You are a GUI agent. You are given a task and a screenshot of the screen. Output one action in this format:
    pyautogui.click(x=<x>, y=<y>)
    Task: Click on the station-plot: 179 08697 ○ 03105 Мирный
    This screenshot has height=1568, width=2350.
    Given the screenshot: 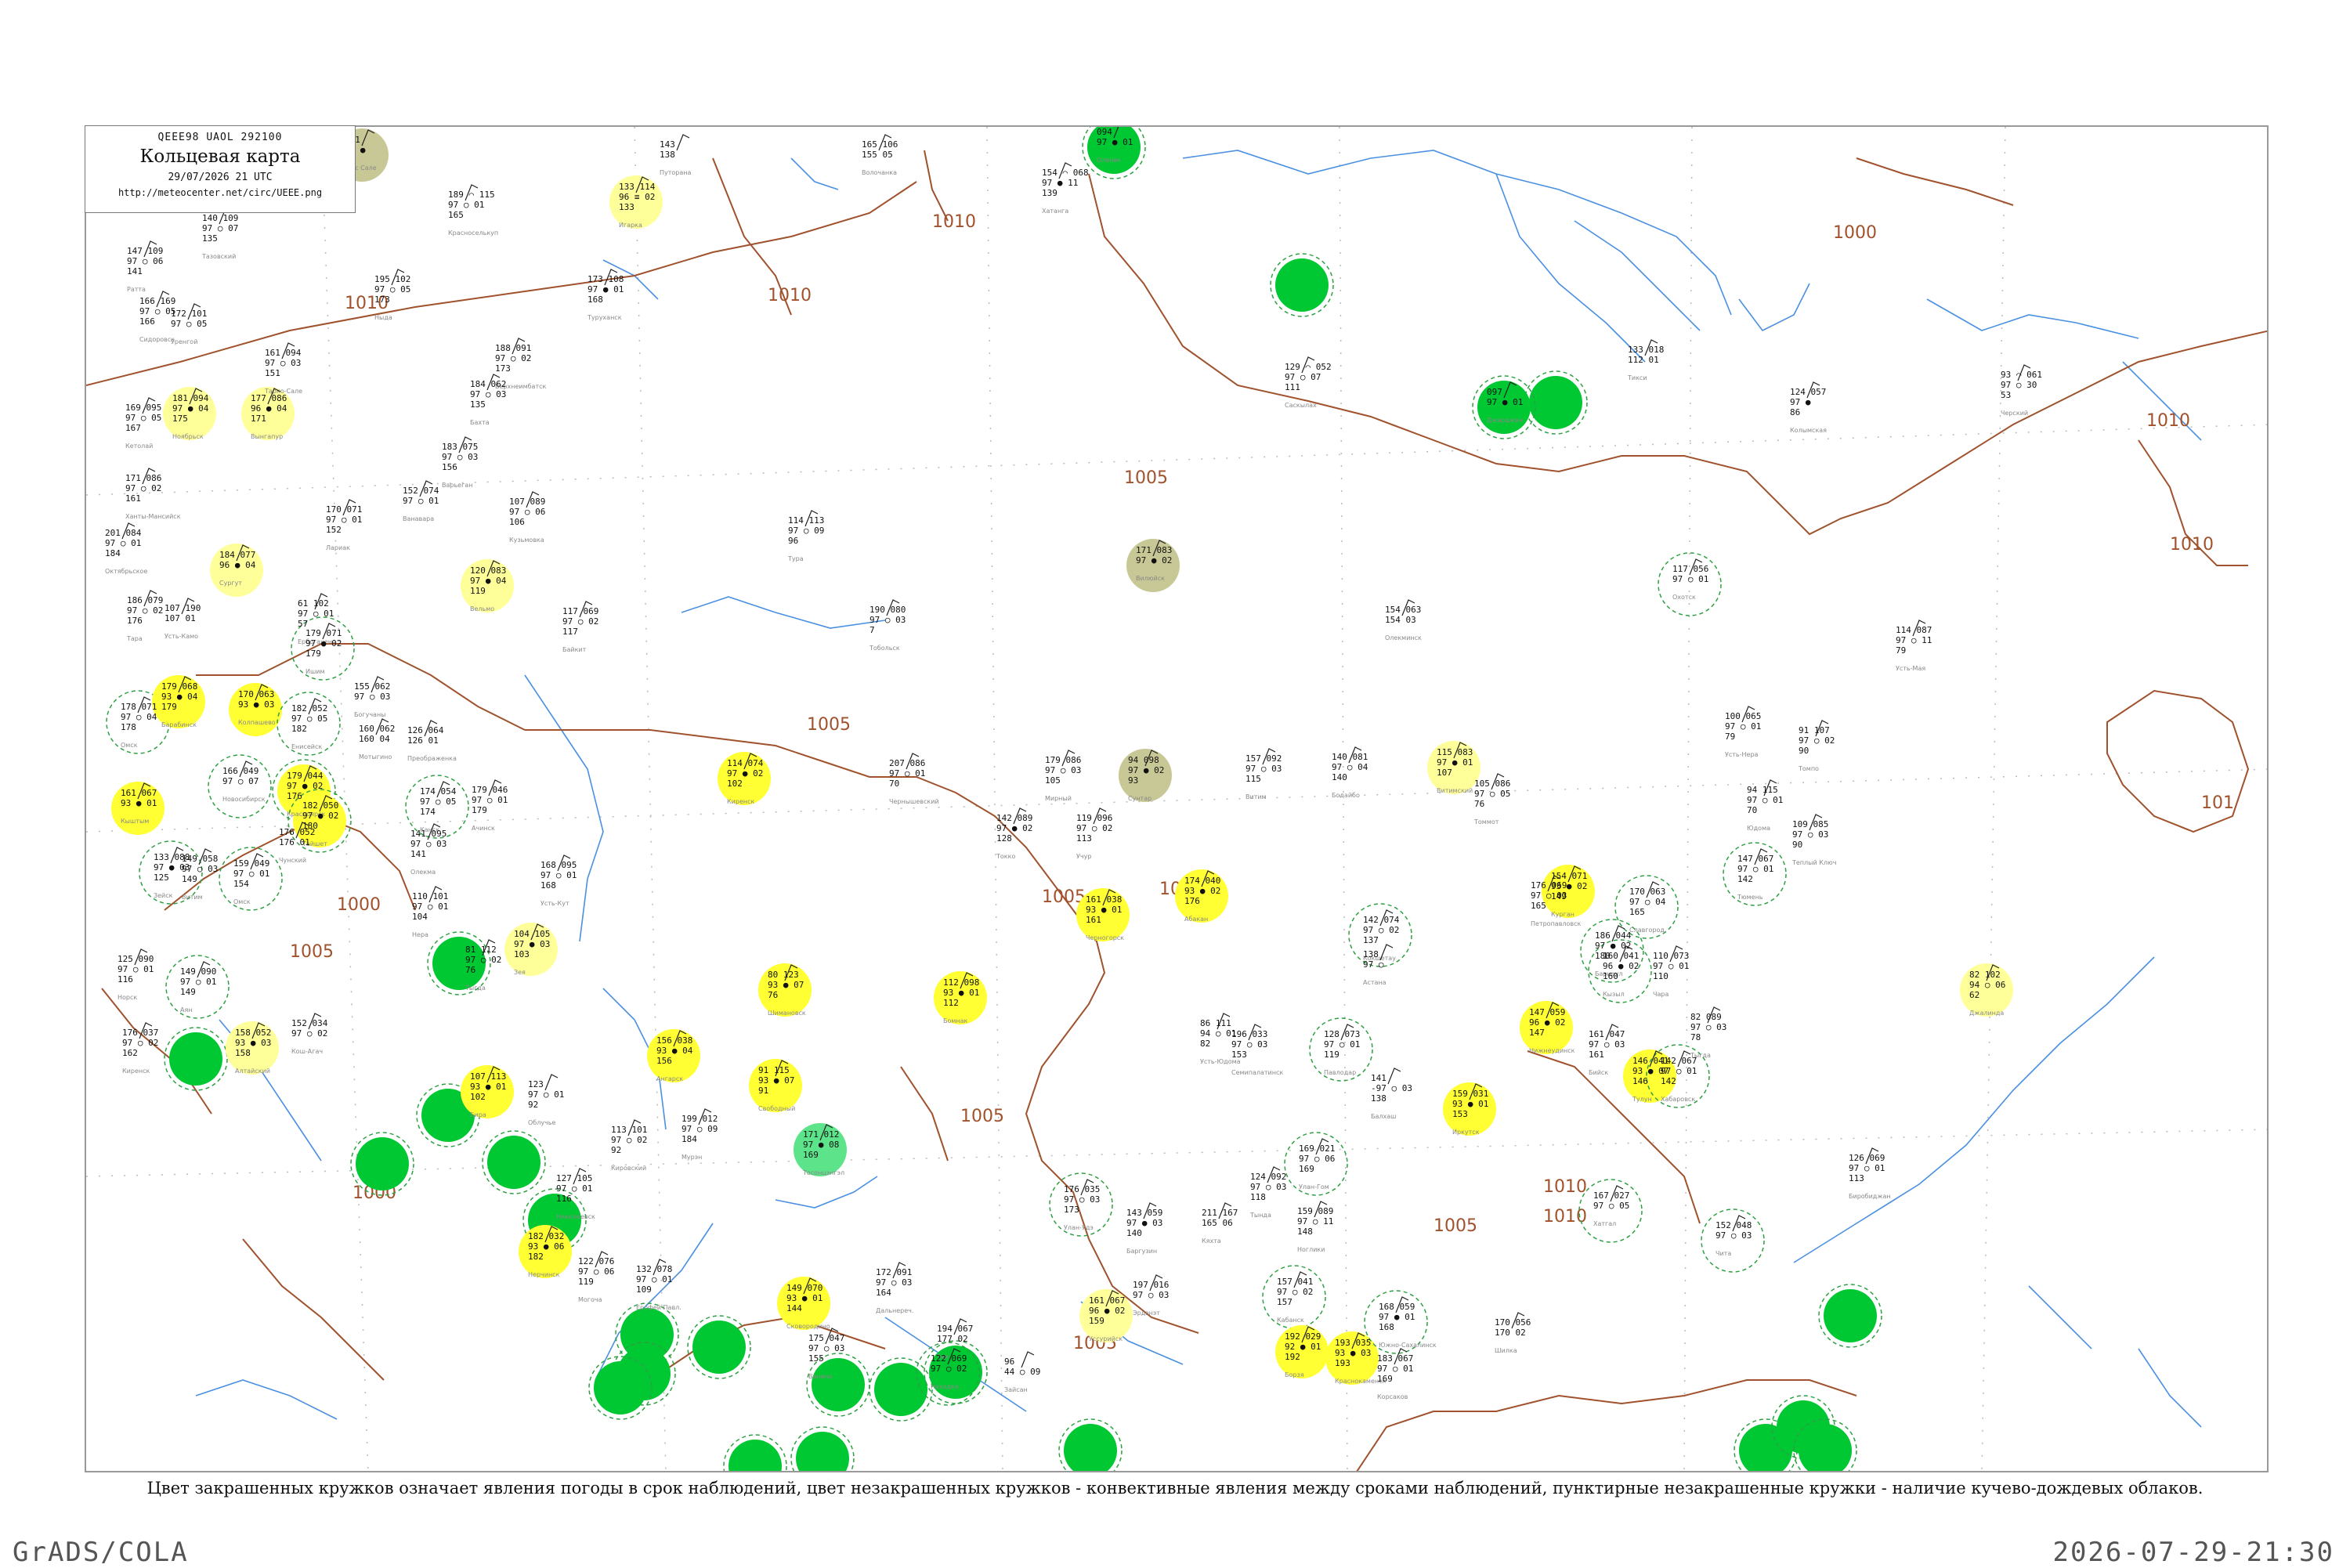 What is the action you would take?
    pyautogui.click(x=1063, y=776)
    